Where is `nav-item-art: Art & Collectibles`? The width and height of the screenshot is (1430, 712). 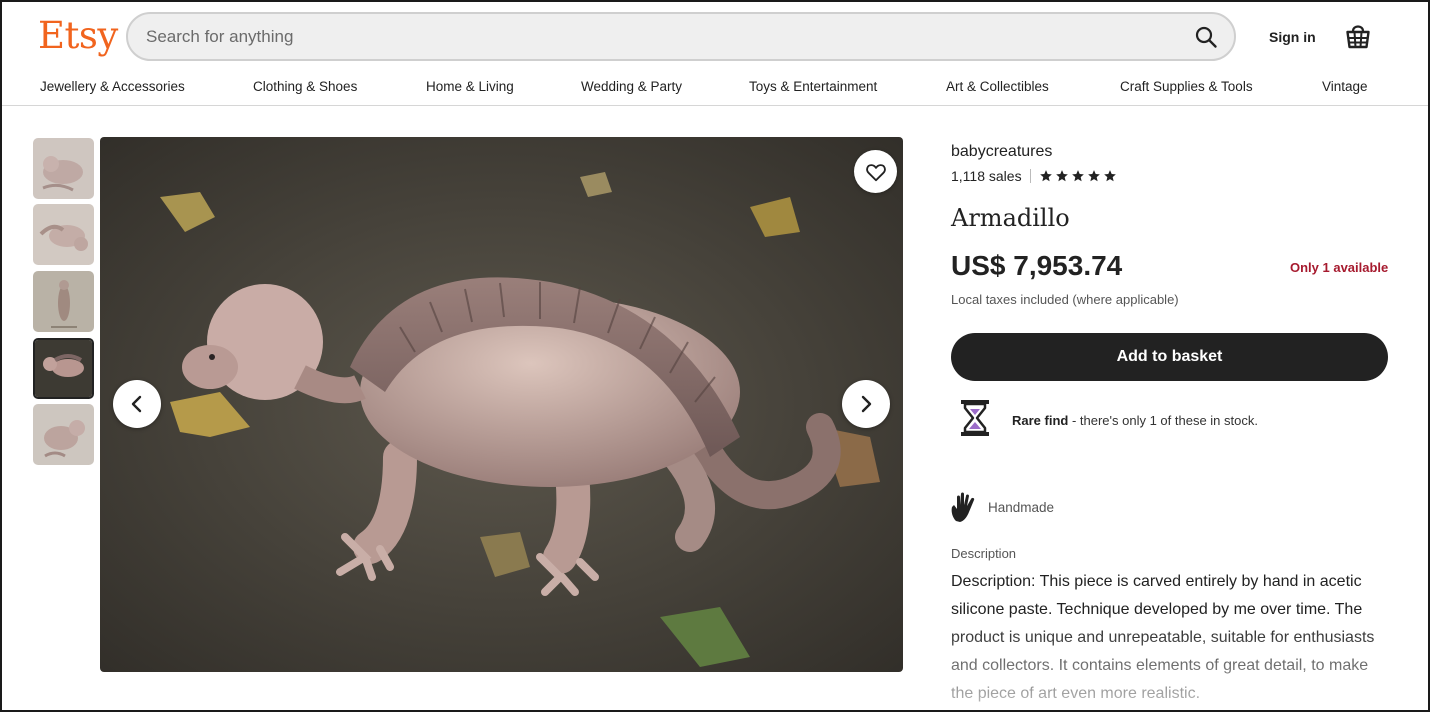 nav-item-art: Art & Collectibles is located at coordinates (997, 86).